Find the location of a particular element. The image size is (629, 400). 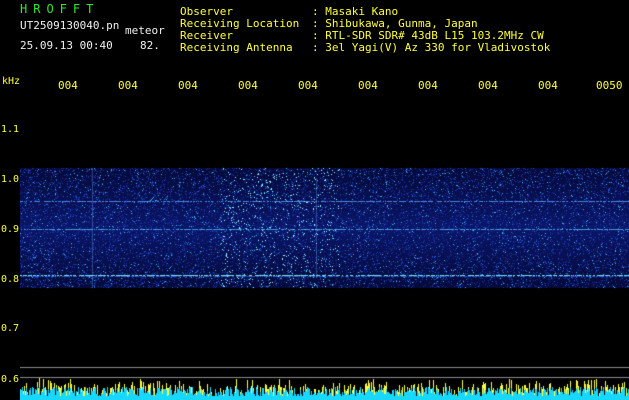

info-label-observer: Observer is located at coordinates (206, 11).